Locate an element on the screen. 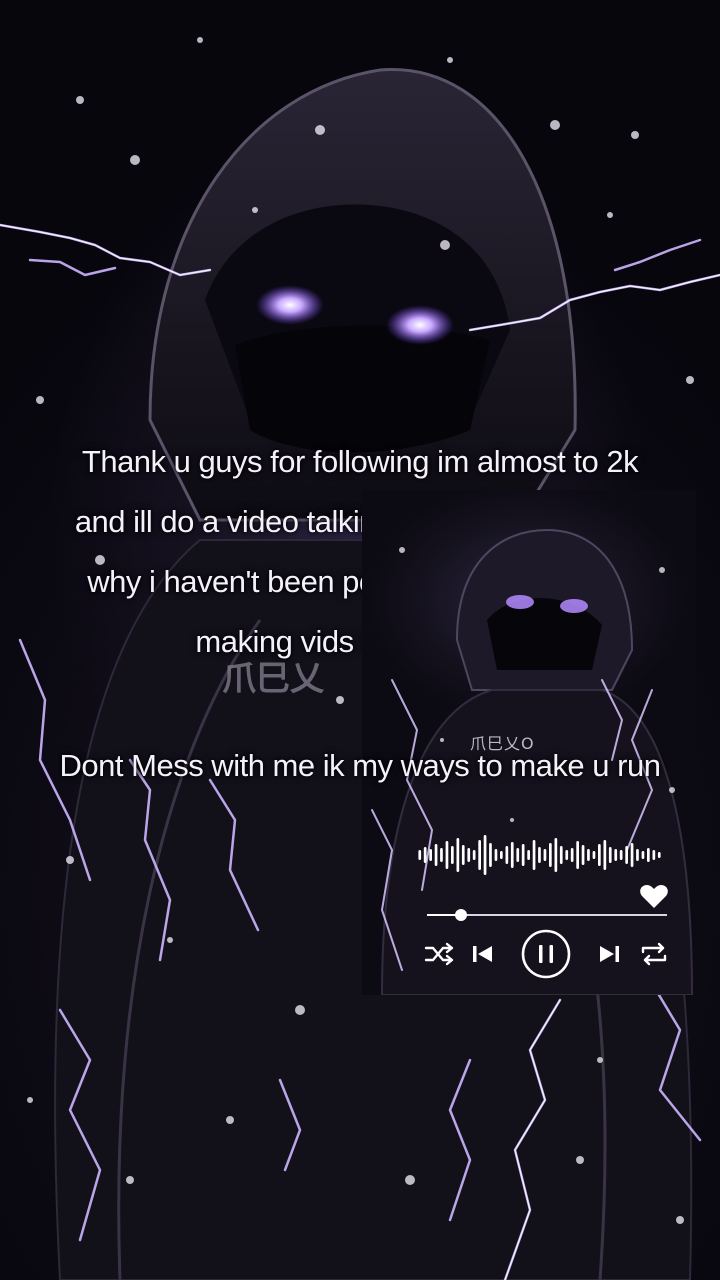  pause-icon is located at coordinates (546, 954).